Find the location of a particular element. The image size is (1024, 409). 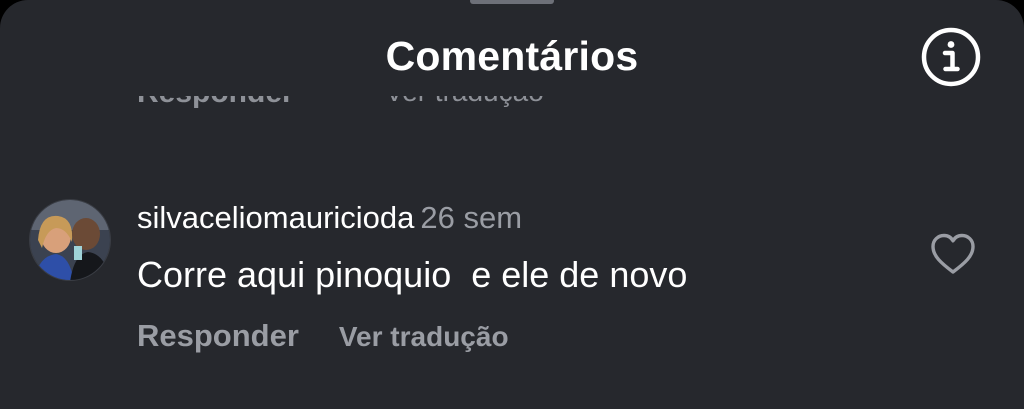

comment-actions: Responder Ver tradução is located at coordinates (323, 336).